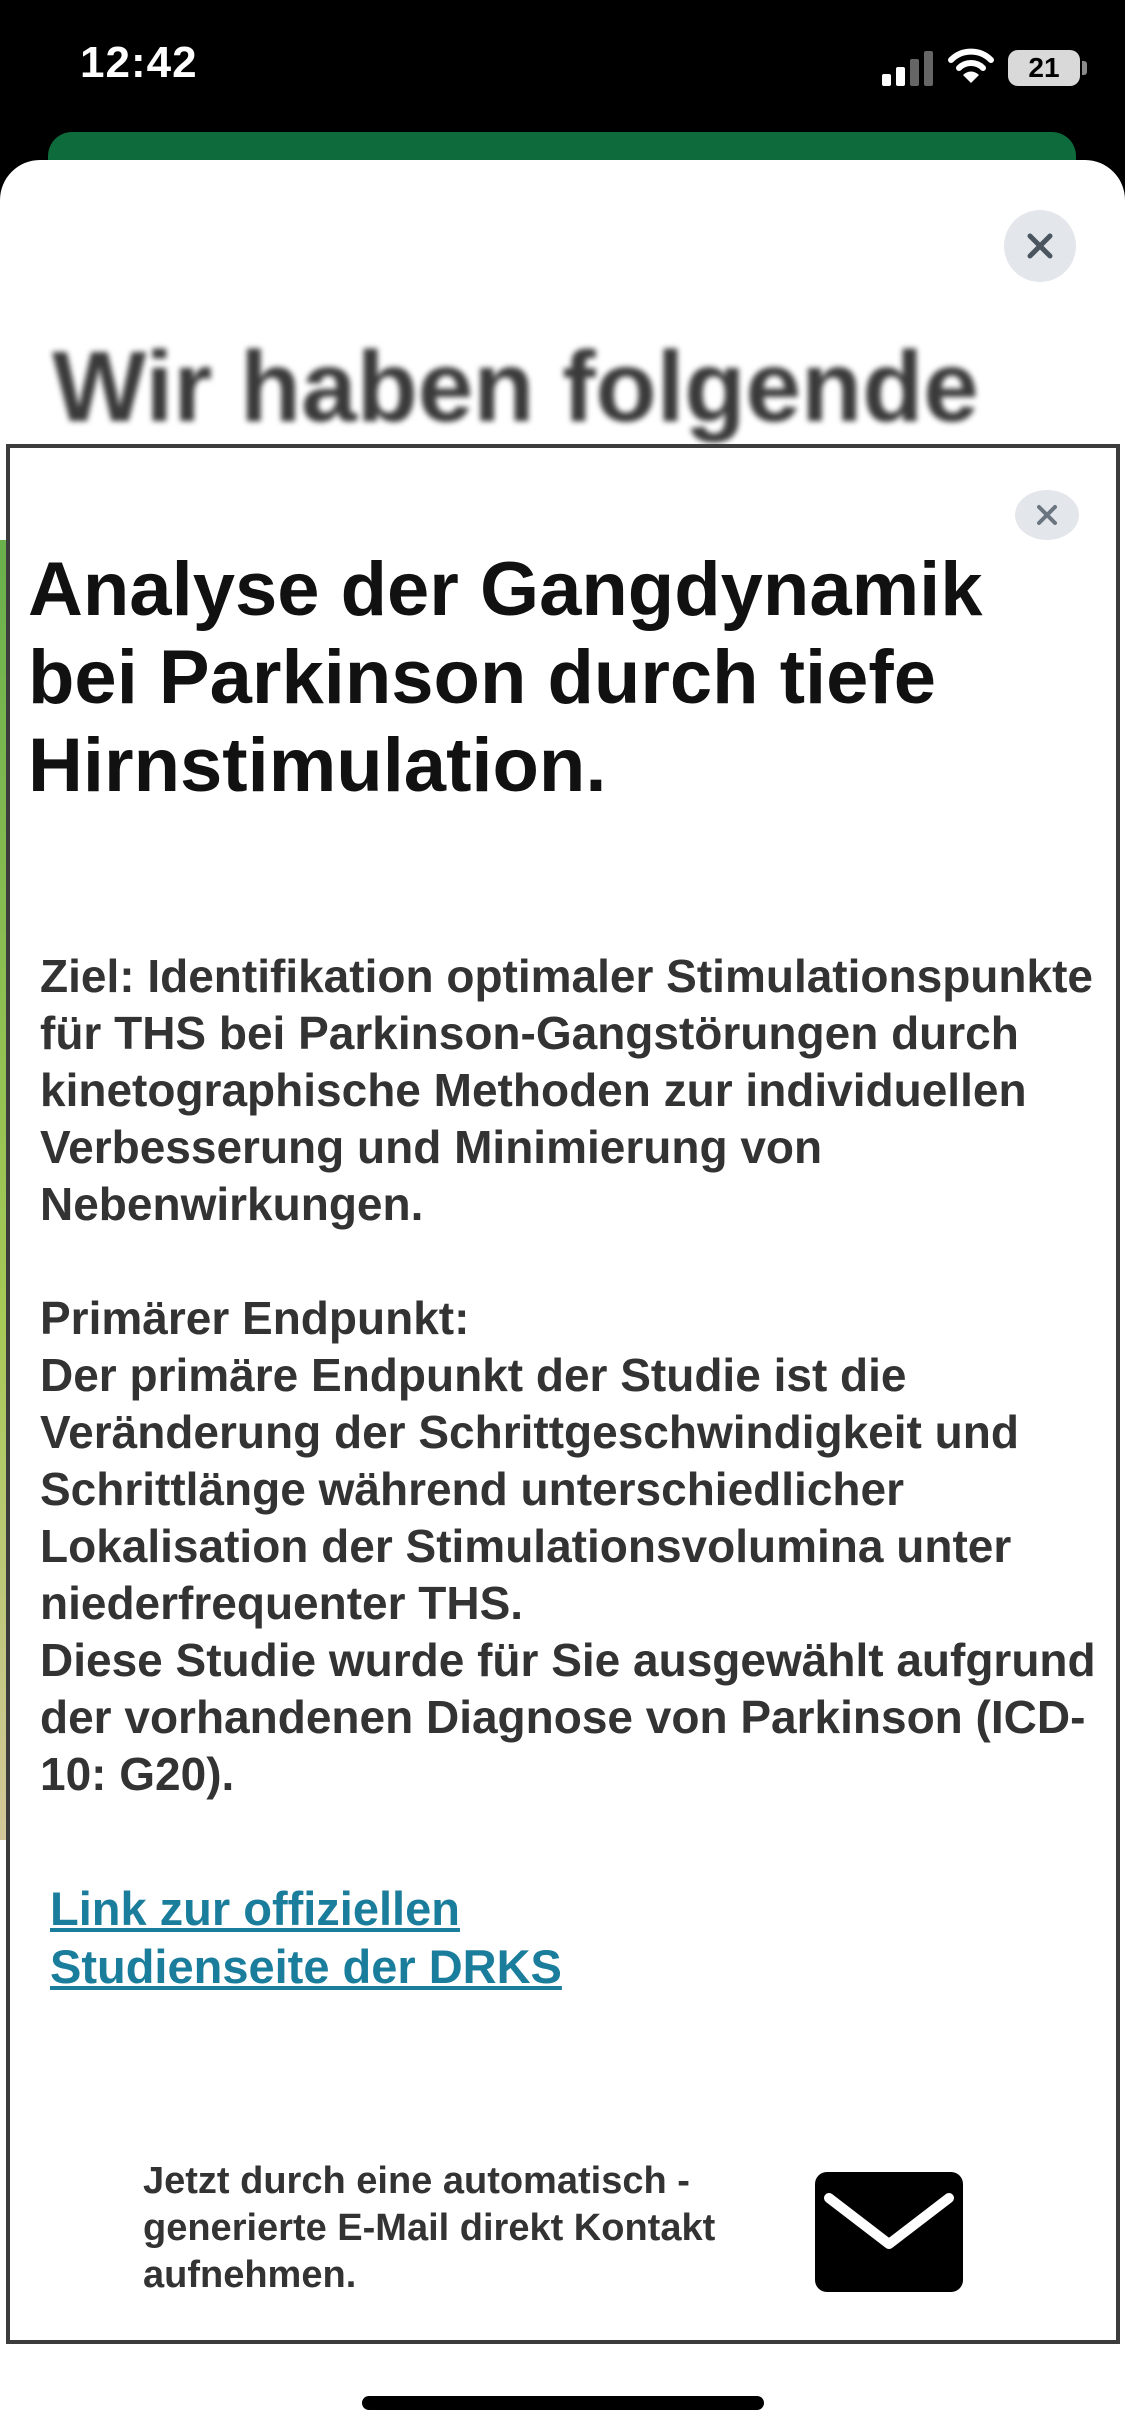 The image size is (1125, 2436). I want to click on sheet-close-button, so click(1040, 246).